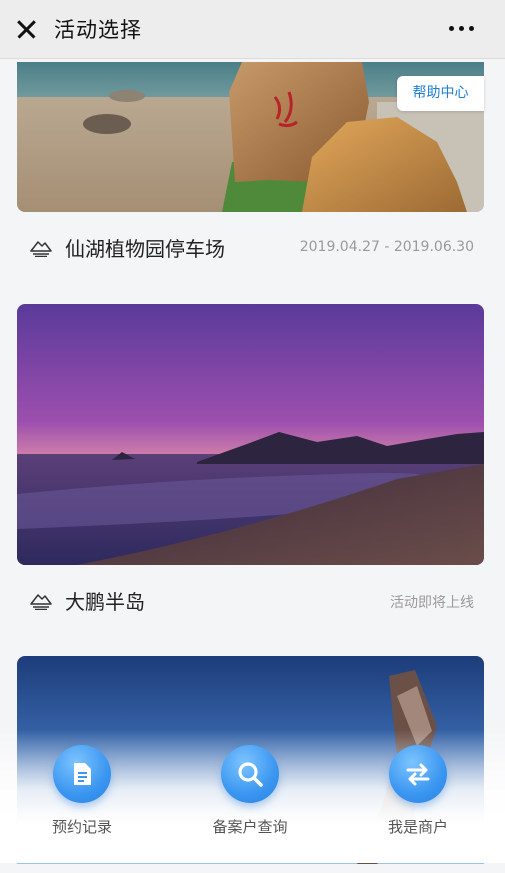  I want to click on booking-records-button: 预约记录, so click(82, 795).